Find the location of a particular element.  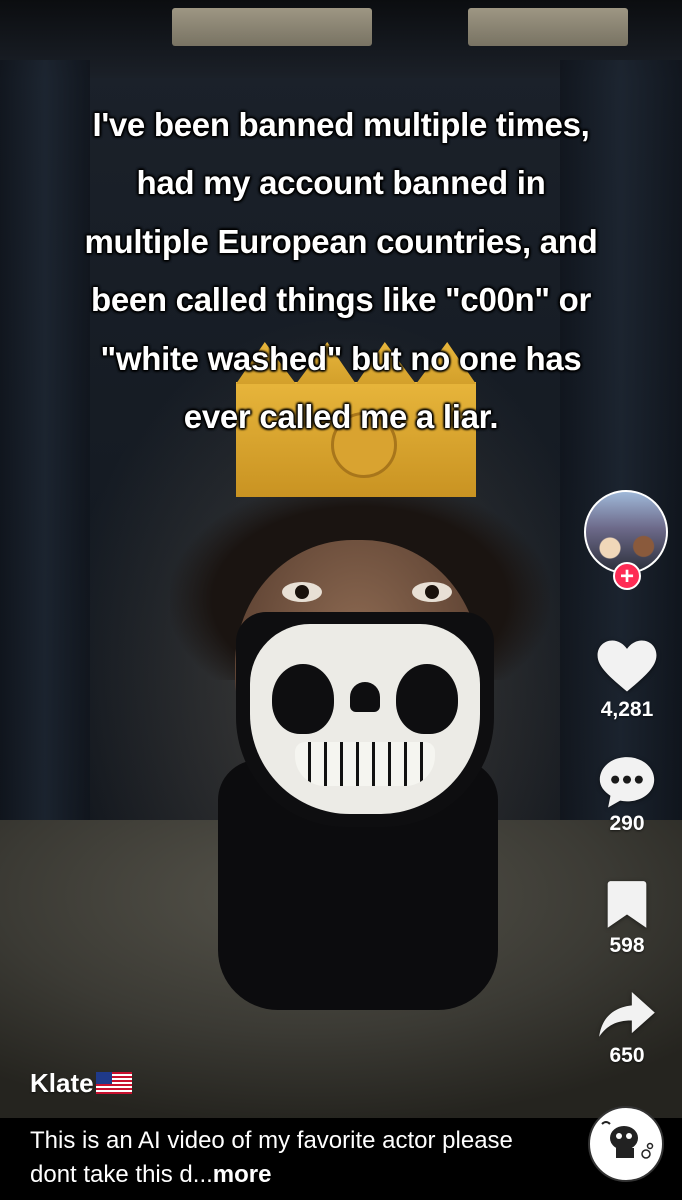

comment-count: 290 is located at coordinates (627, 823).